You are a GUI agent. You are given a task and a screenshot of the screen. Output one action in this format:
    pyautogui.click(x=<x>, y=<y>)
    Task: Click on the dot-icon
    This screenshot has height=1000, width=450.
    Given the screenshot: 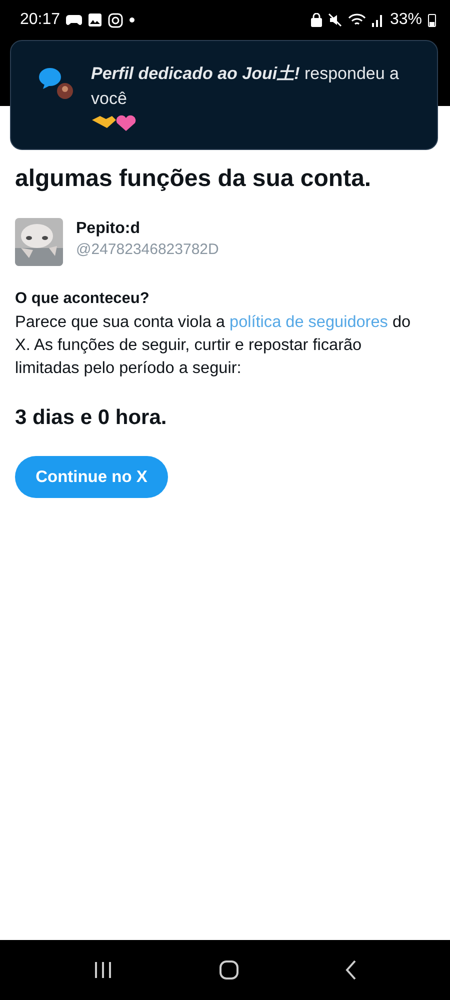 What is the action you would take?
    pyautogui.click(x=132, y=20)
    